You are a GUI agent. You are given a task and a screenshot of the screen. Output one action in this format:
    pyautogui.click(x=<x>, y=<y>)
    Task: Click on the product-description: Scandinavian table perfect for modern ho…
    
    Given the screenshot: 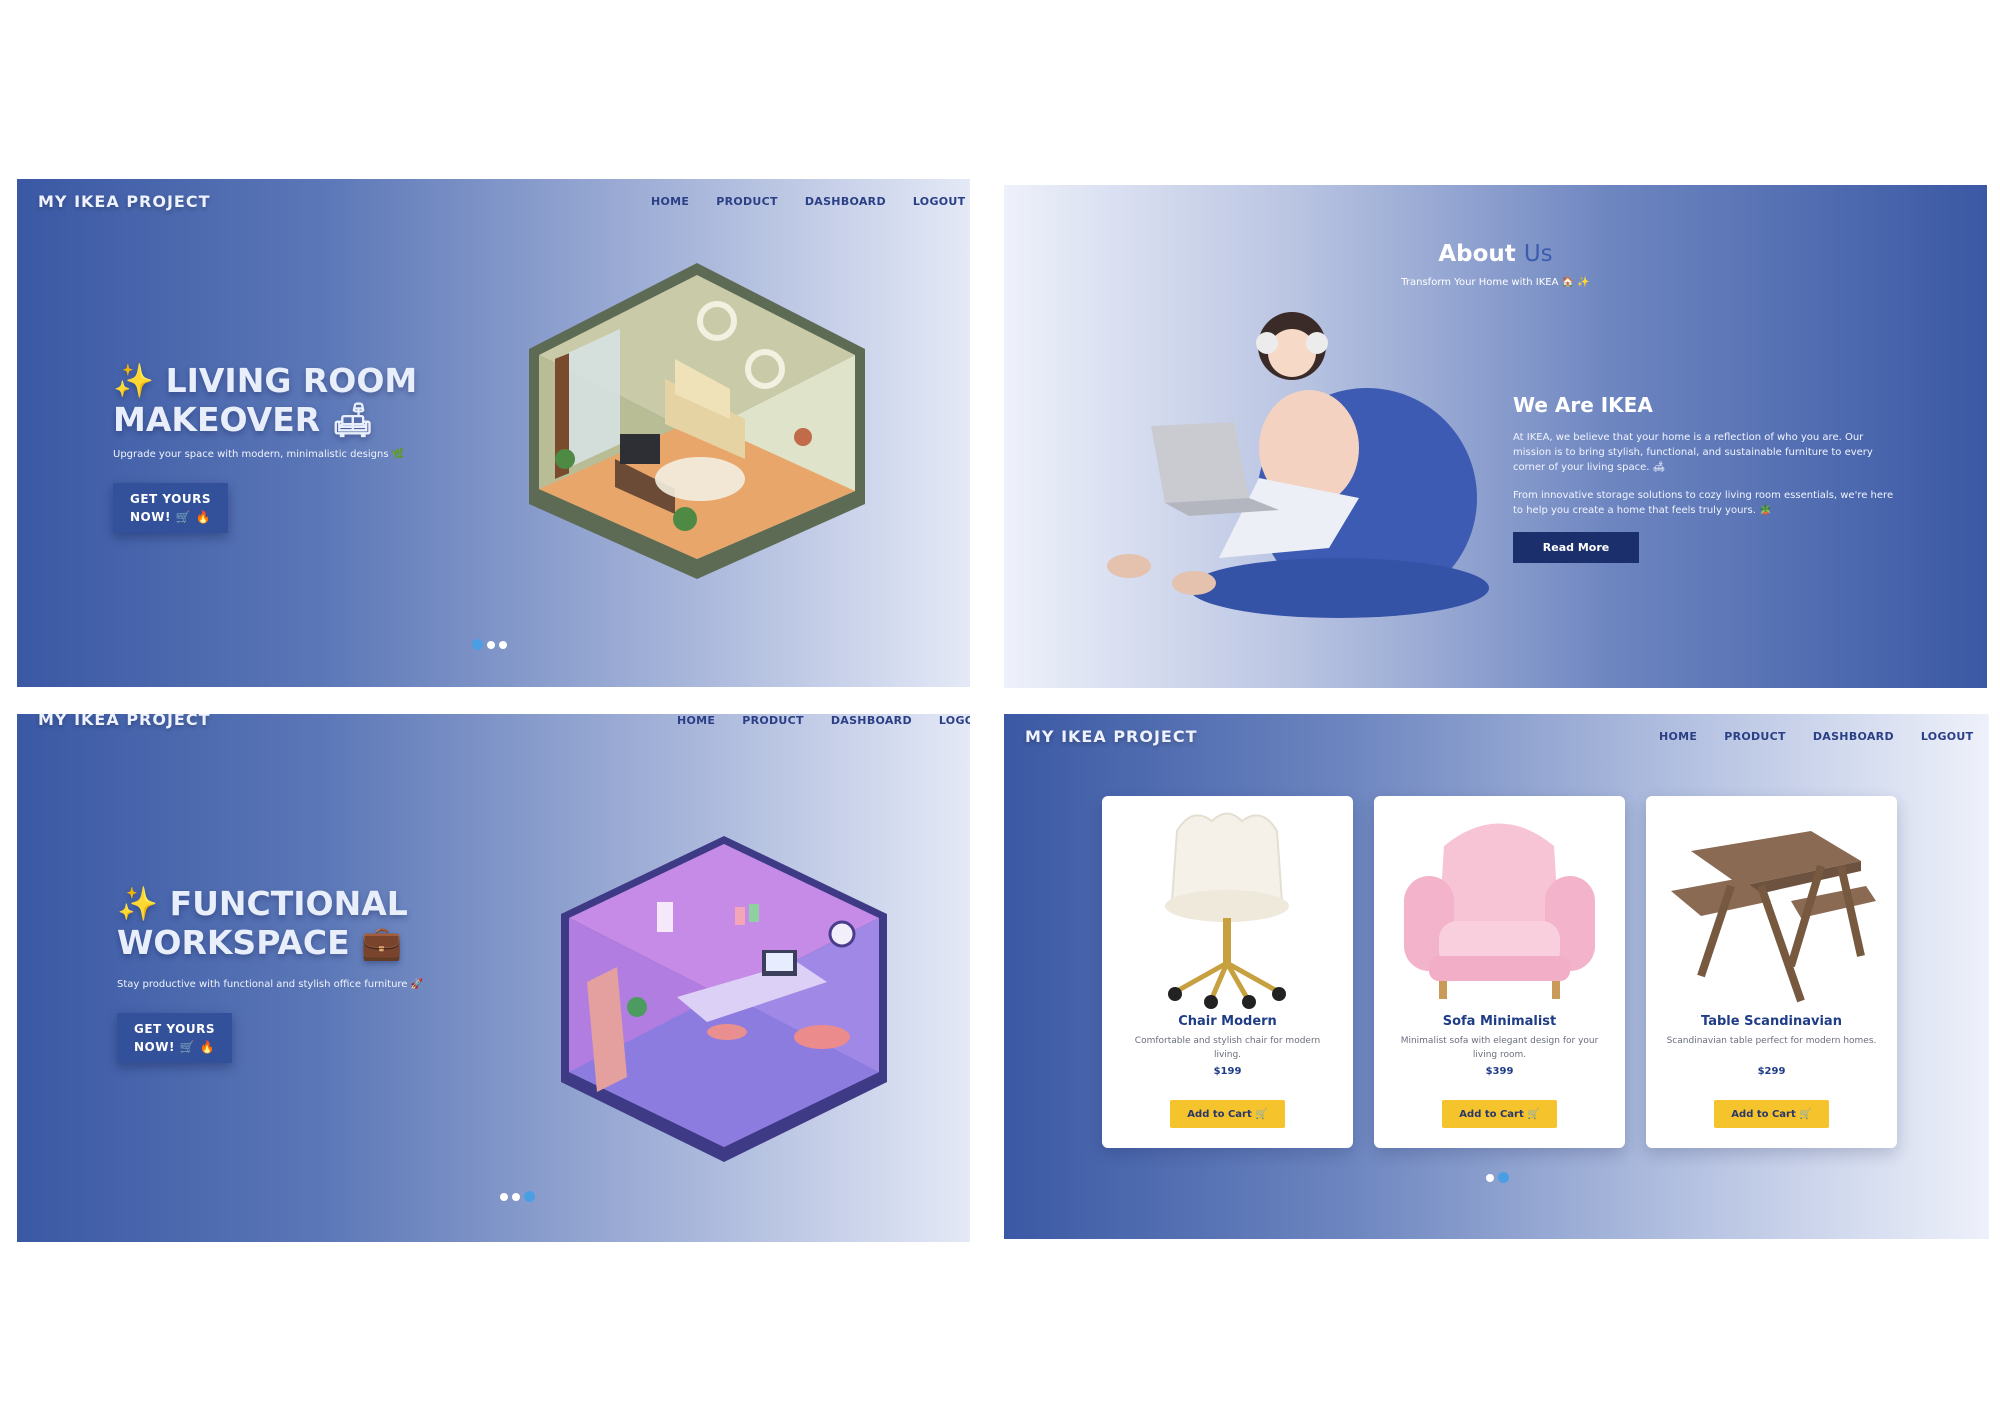 What is the action you would take?
    pyautogui.click(x=1771, y=1041)
    